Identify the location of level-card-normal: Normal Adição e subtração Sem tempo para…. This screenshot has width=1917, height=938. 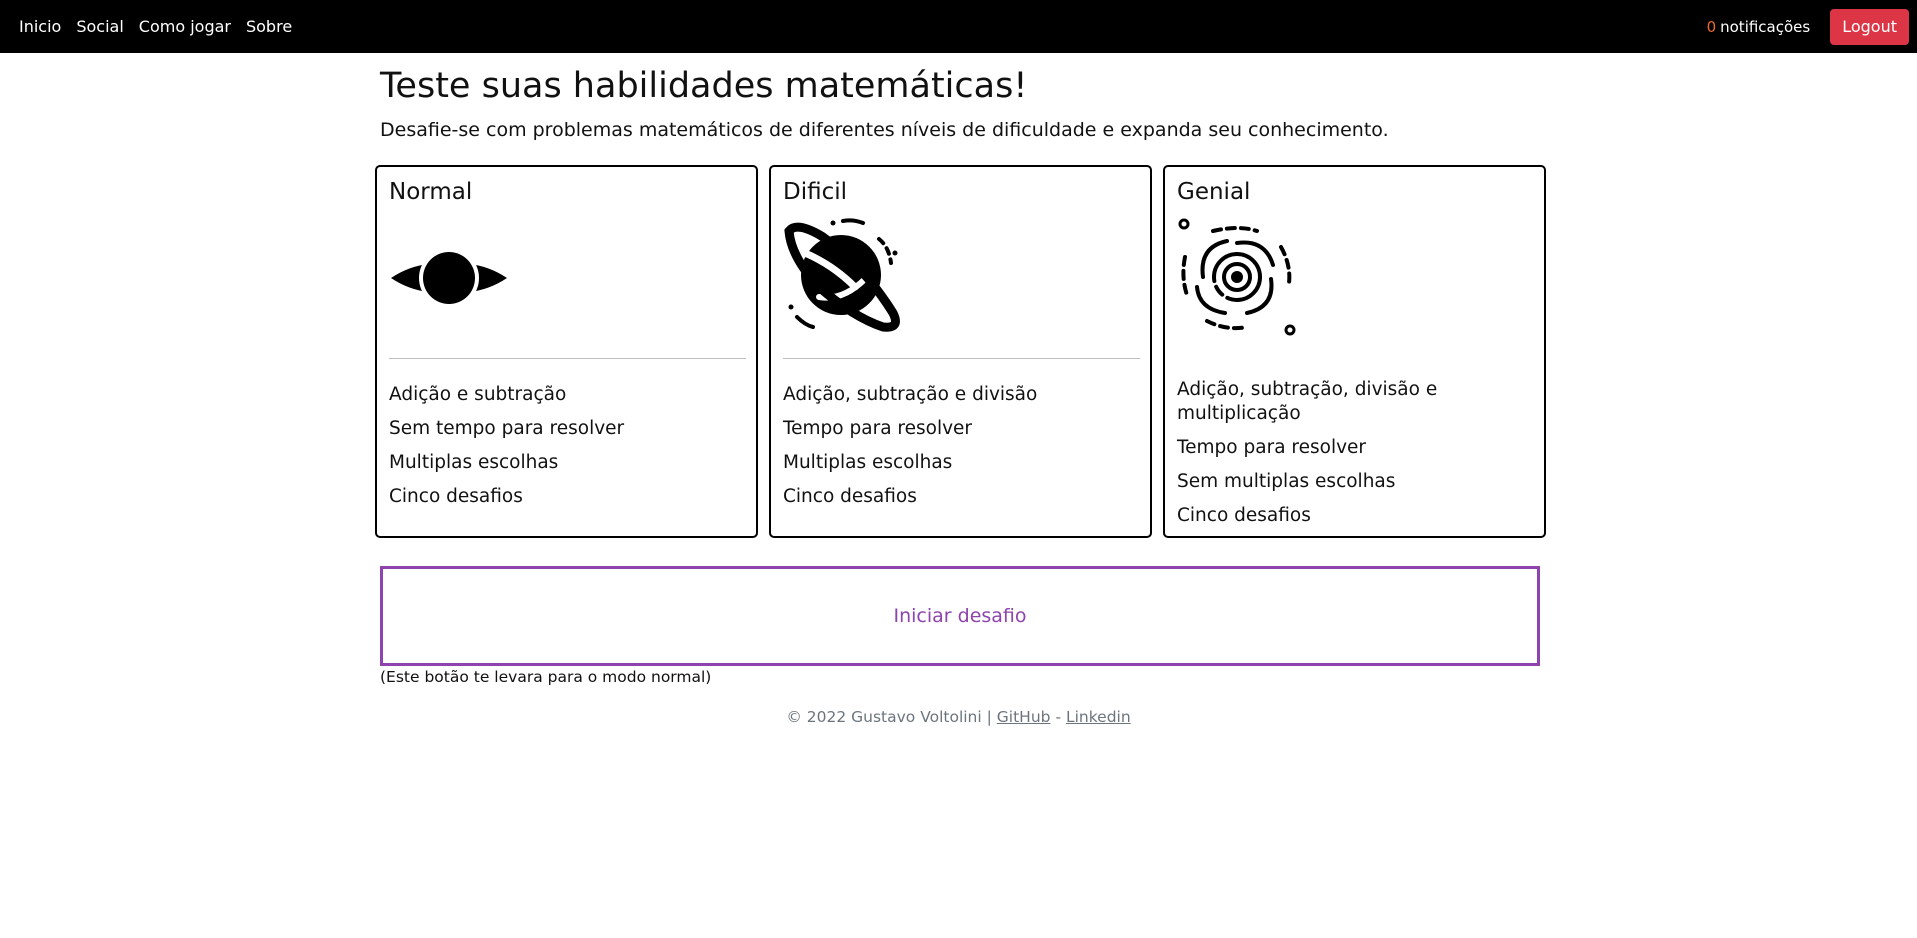
(566, 351).